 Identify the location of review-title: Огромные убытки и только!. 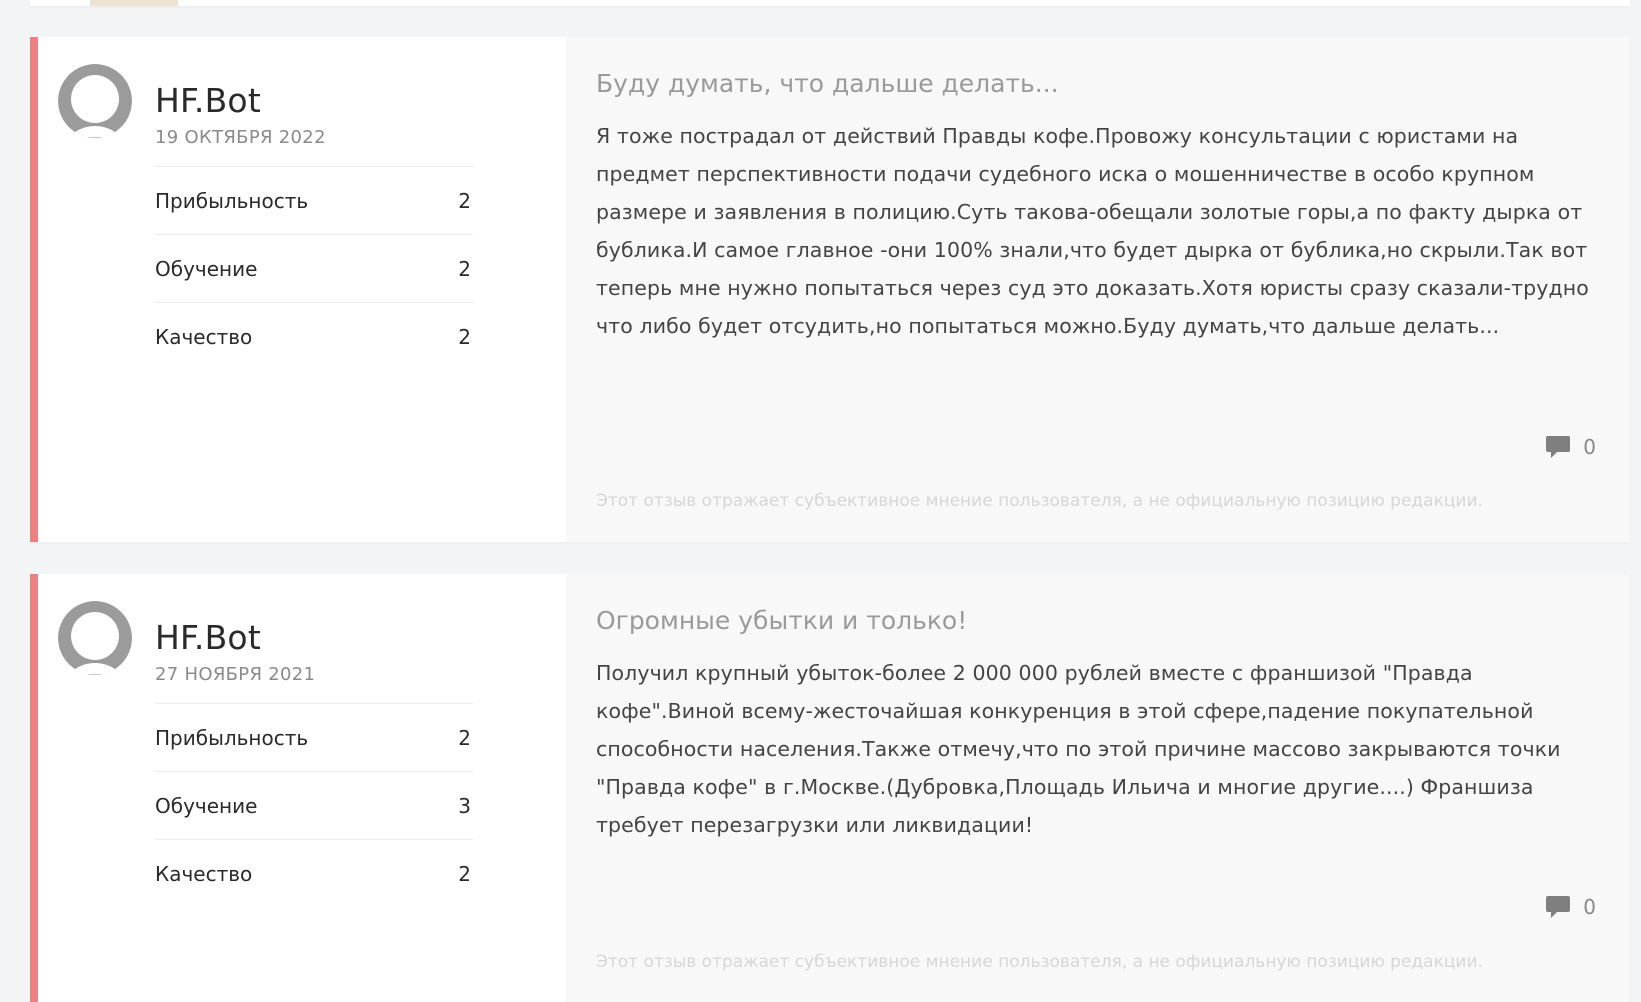
(782, 620).